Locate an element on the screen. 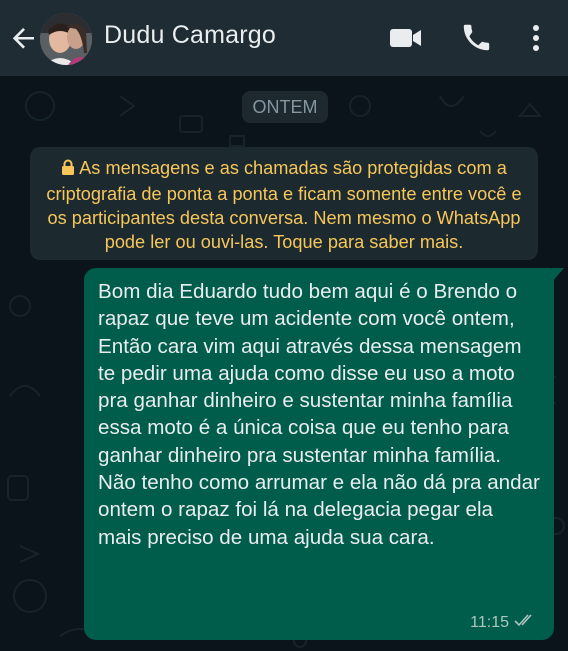  message-time: 11:15 is located at coordinates (489, 622).